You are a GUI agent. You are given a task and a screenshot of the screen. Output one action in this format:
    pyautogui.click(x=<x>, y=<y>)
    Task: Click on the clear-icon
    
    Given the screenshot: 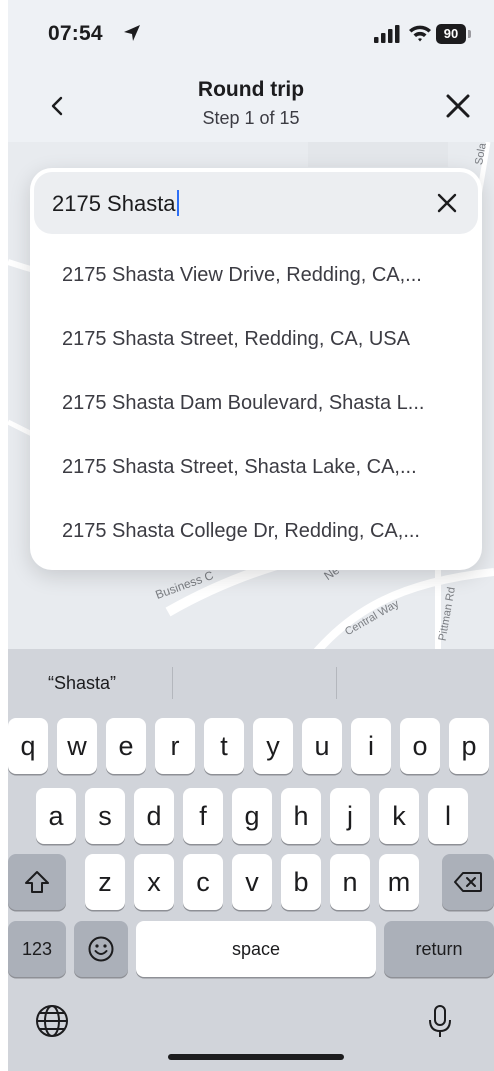 What is the action you would take?
    pyautogui.click(x=447, y=203)
    